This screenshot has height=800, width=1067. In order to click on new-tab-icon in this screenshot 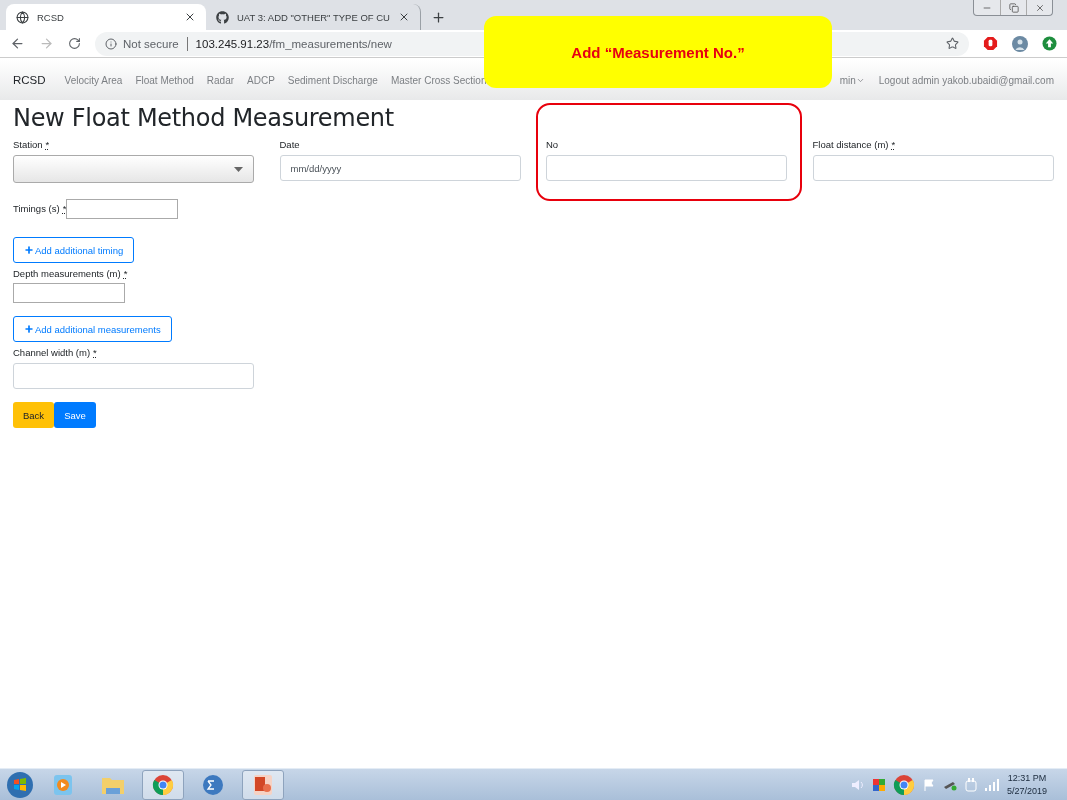, I will do `click(438, 17)`.